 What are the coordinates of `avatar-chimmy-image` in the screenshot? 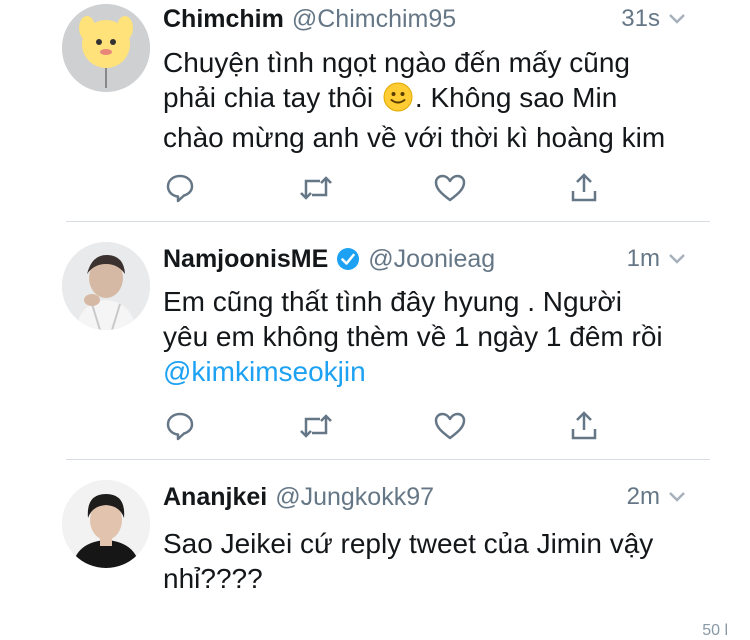 It's located at (106, 48).